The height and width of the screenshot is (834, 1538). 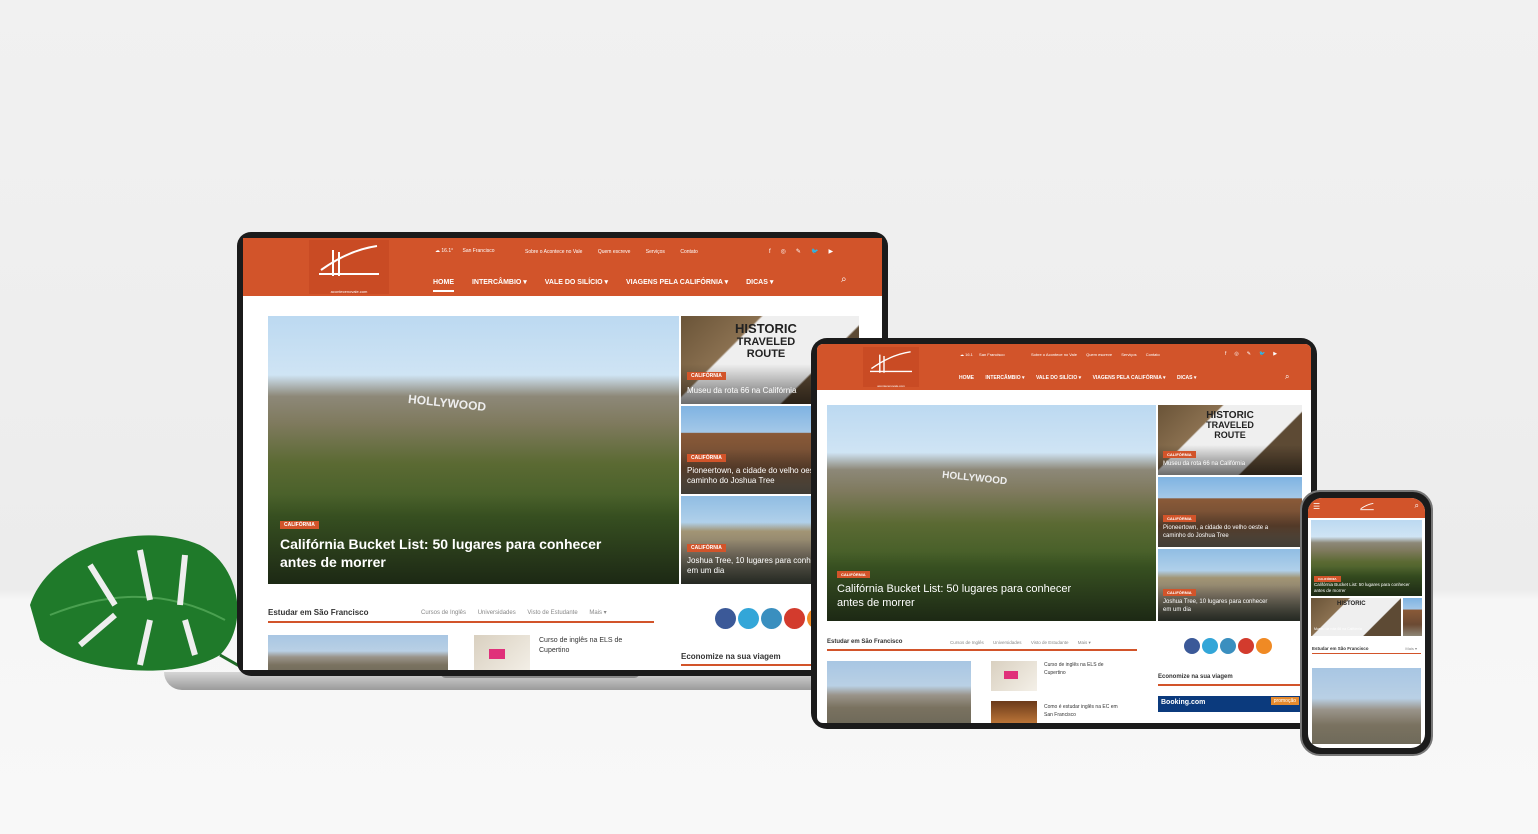 I want to click on hero-tag: CALIFÓRNIA, so click(x=299, y=525).